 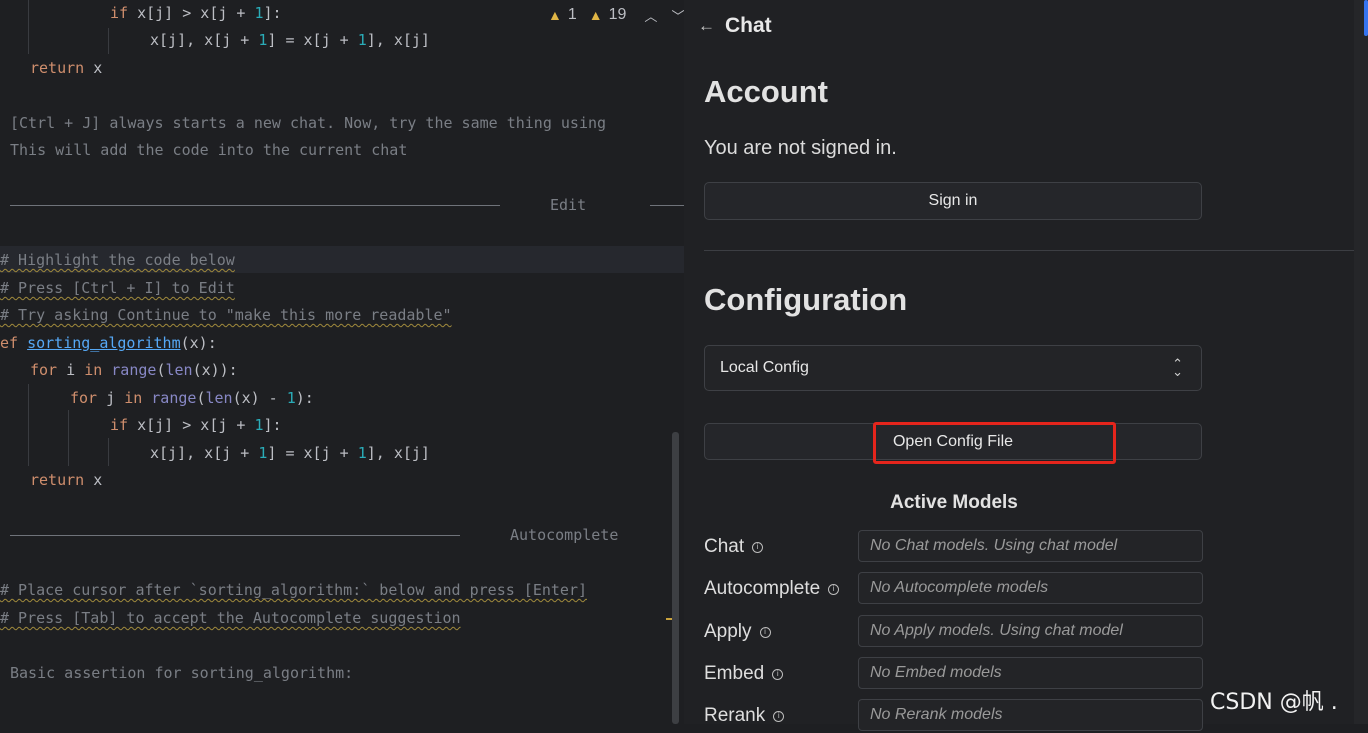 I want to click on warning-count-a: 1, so click(x=572, y=14).